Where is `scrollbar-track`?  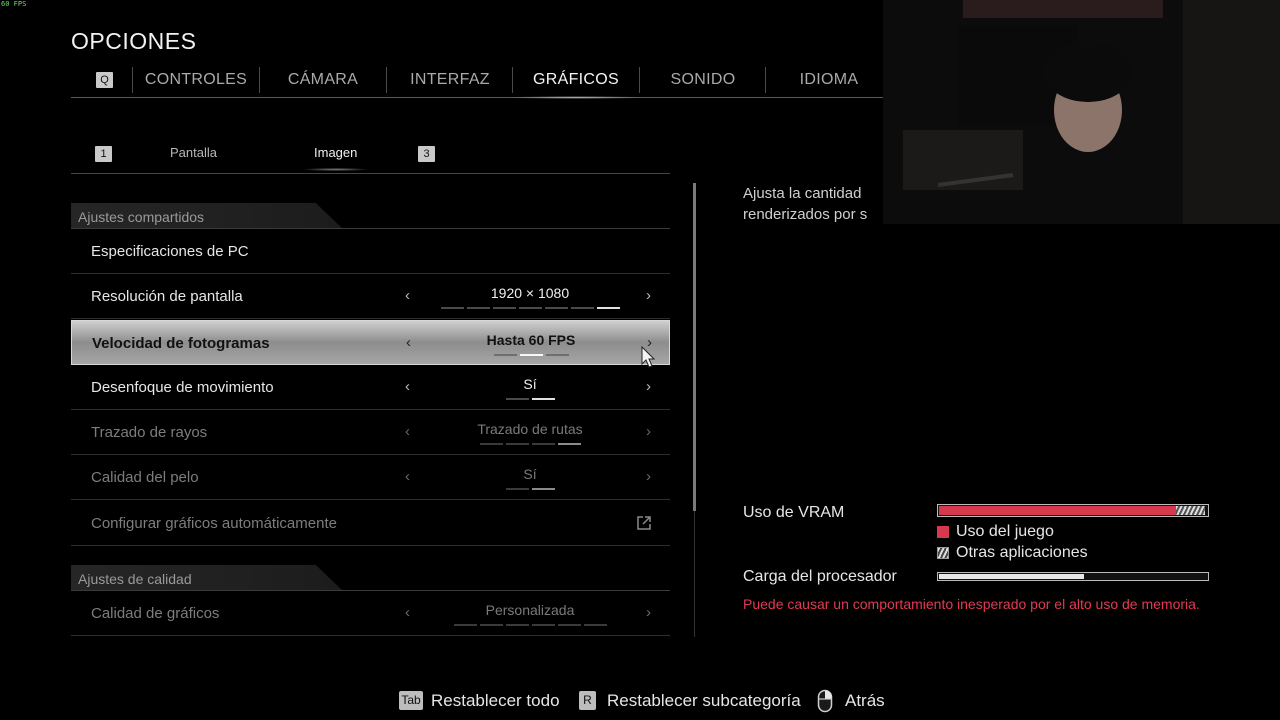
scrollbar-track is located at coordinates (694, 574).